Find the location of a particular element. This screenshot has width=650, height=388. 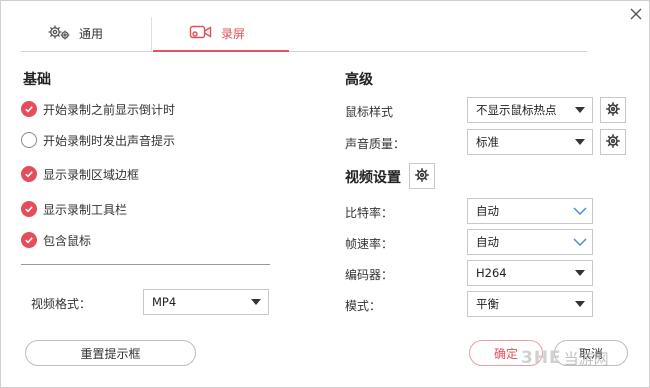

encoder-value: H264 is located at coordinates (491, 273).